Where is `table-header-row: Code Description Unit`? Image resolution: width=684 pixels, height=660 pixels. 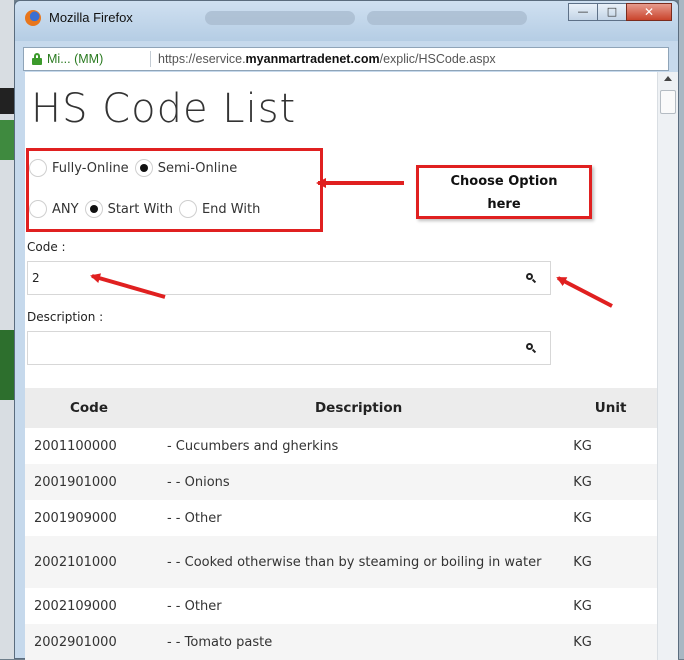
table-header-row: Code Description Unit is located at coordinates (341, 408).